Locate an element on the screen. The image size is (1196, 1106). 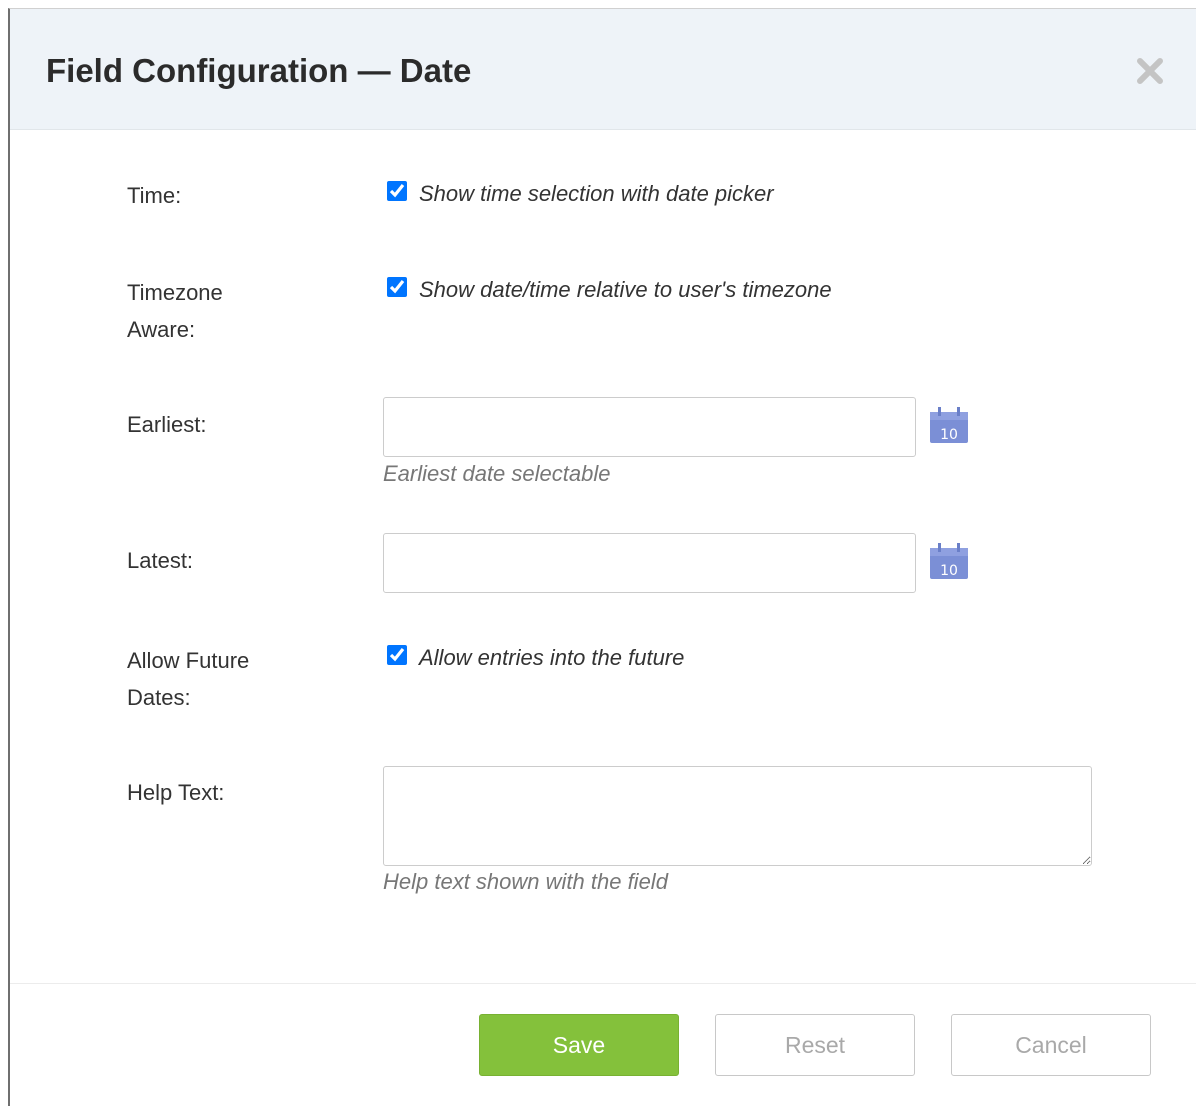
time-label: Time: is located at coordinates (154, 195).